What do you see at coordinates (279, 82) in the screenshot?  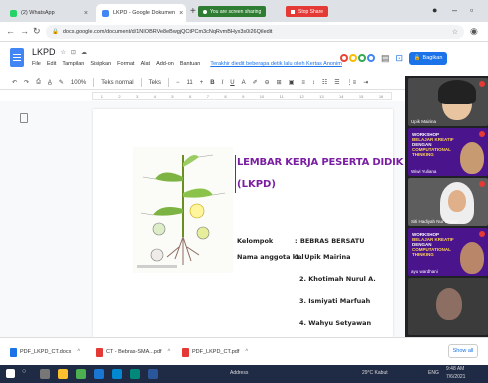 I see `comment-add-icon: ⊞` at bounding box center [279, 82].